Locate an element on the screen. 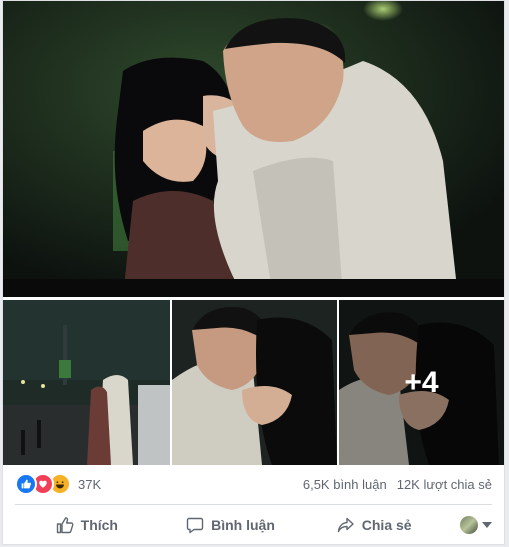 The width and height of the screenshot is (509, 547). more-photos-count: +4 is located at coordinates (421, 382).